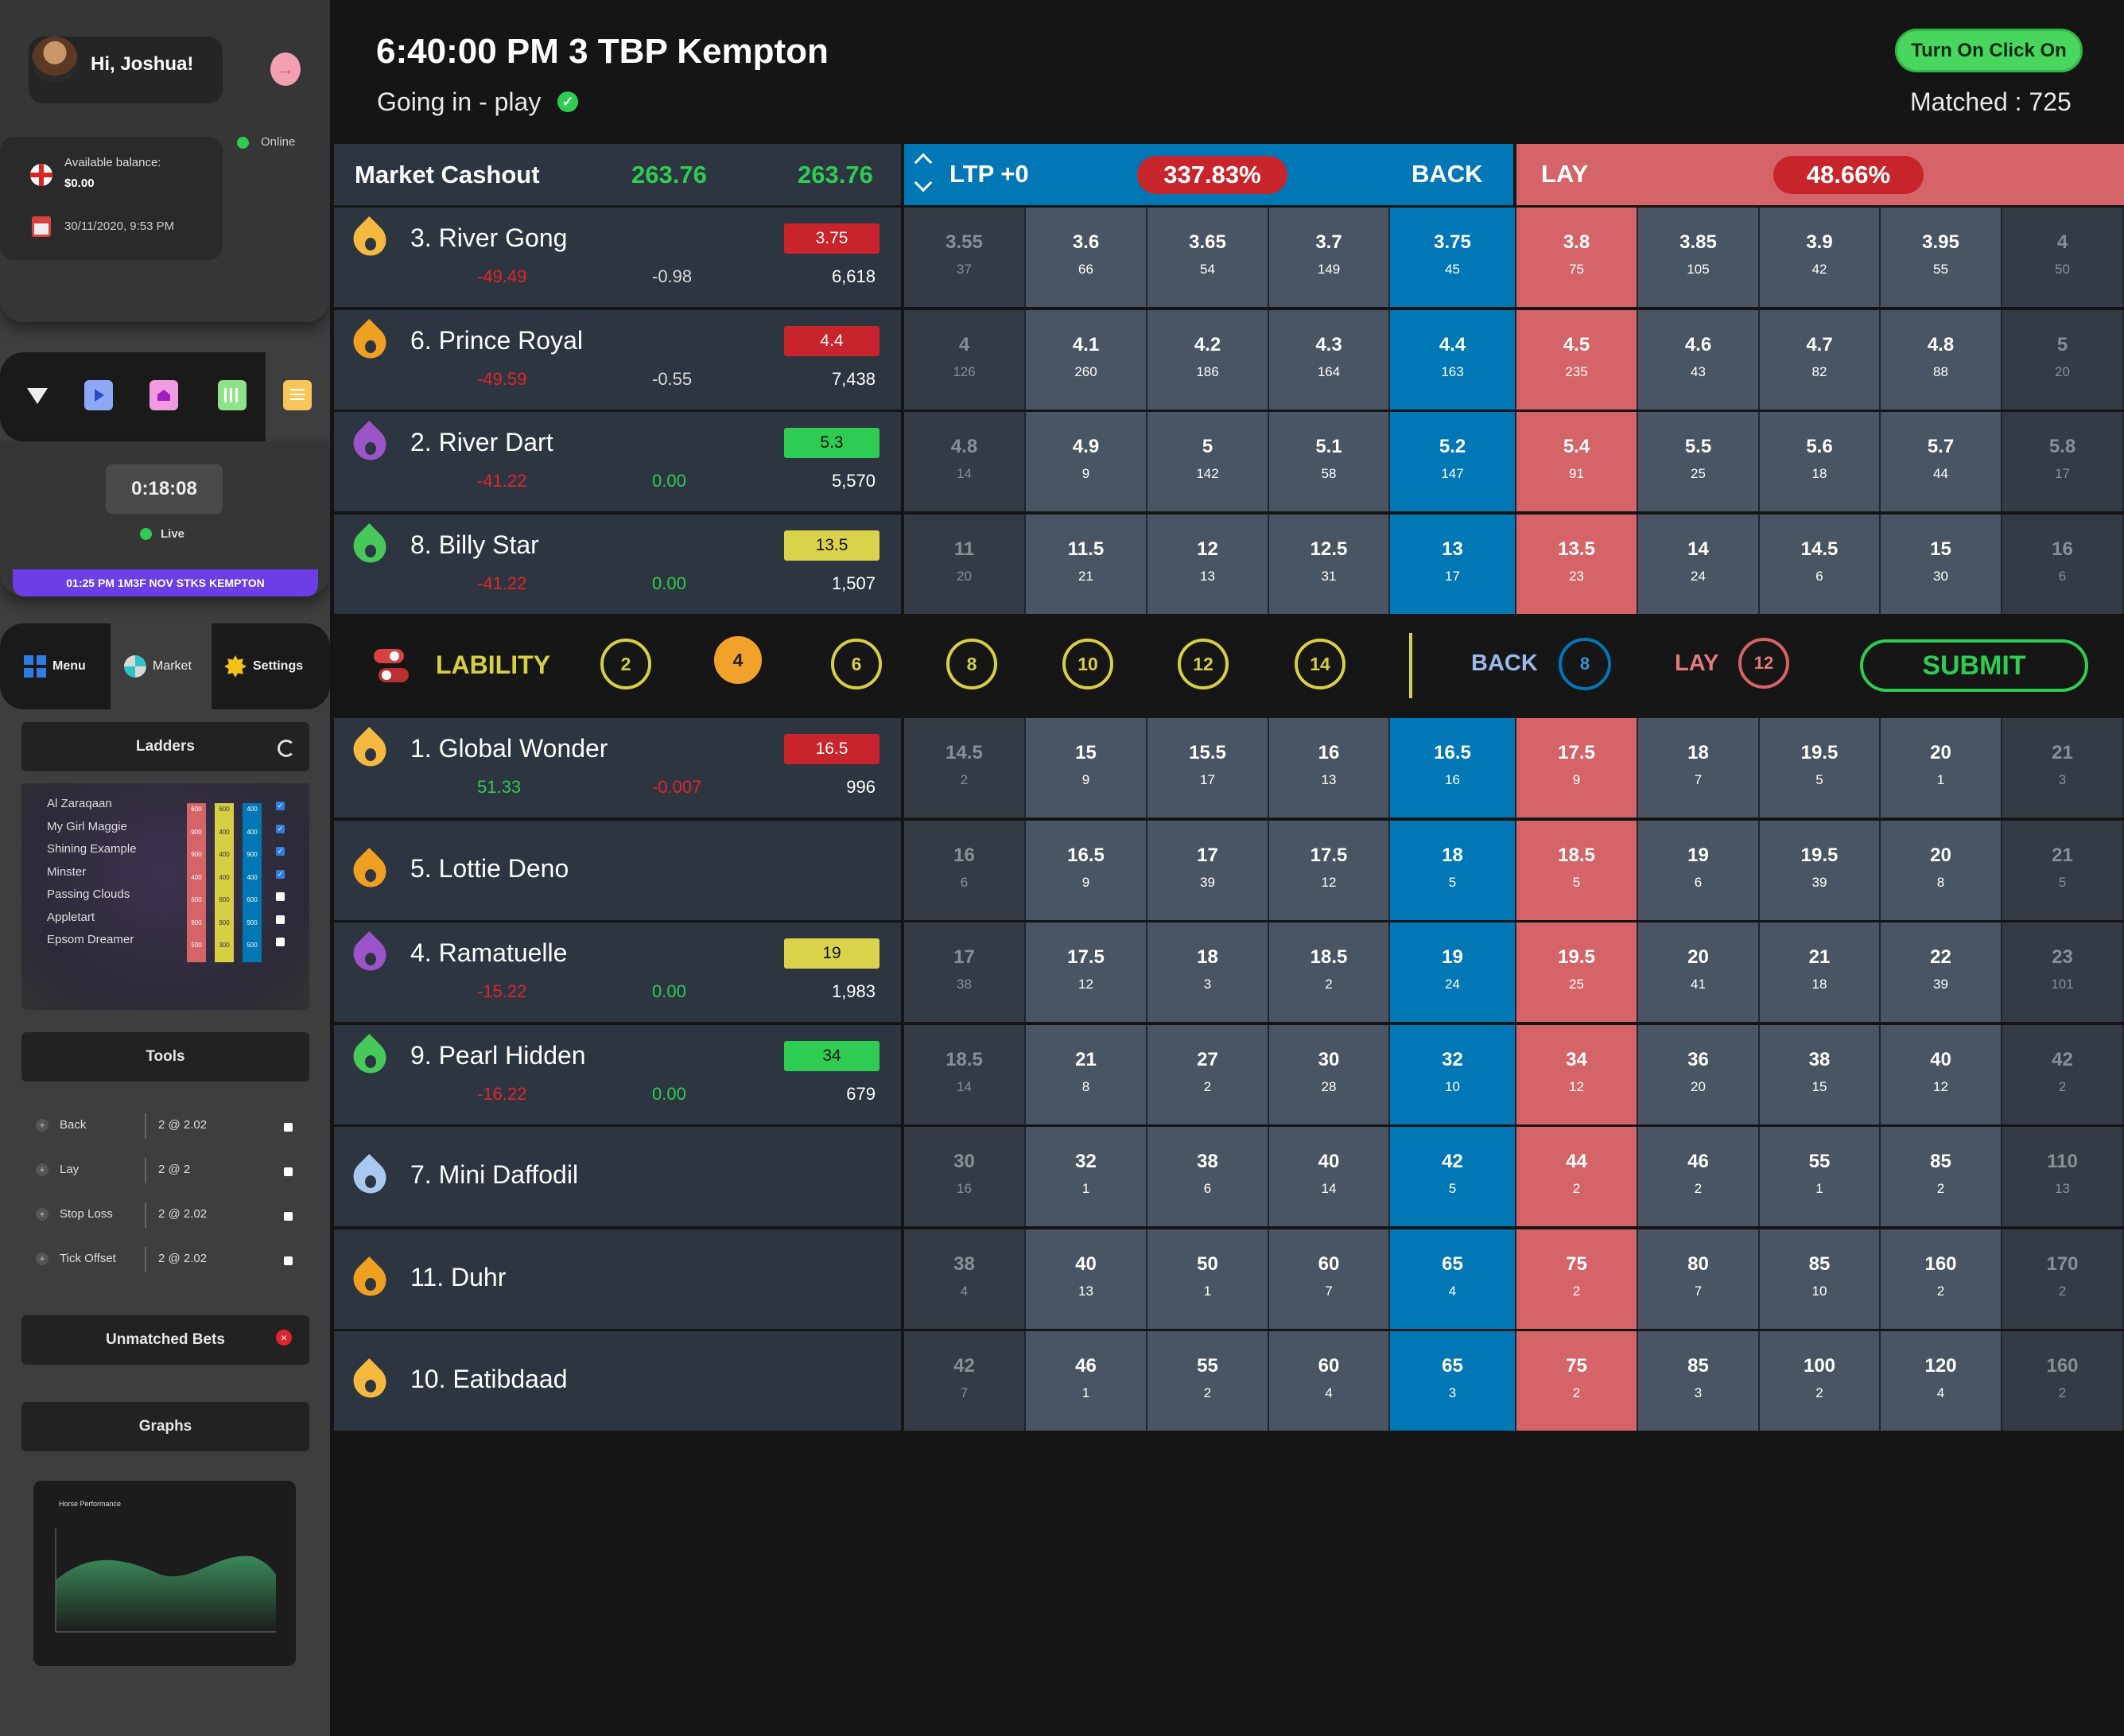 The image size is (2124, 1736). I want to click on click-on-button: Turn On Click On, so click(1989, 50).